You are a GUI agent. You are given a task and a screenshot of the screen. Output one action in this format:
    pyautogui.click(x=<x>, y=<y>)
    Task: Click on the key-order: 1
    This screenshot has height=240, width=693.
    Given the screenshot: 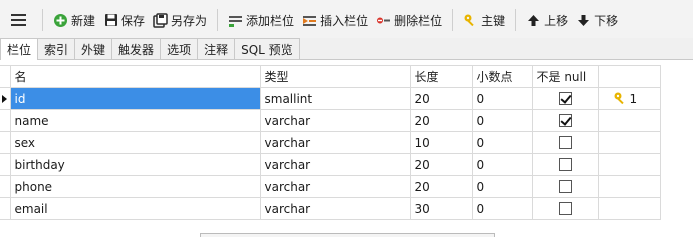 What is the action you would take?
    pyautogui.click(x=633, y=98)
    